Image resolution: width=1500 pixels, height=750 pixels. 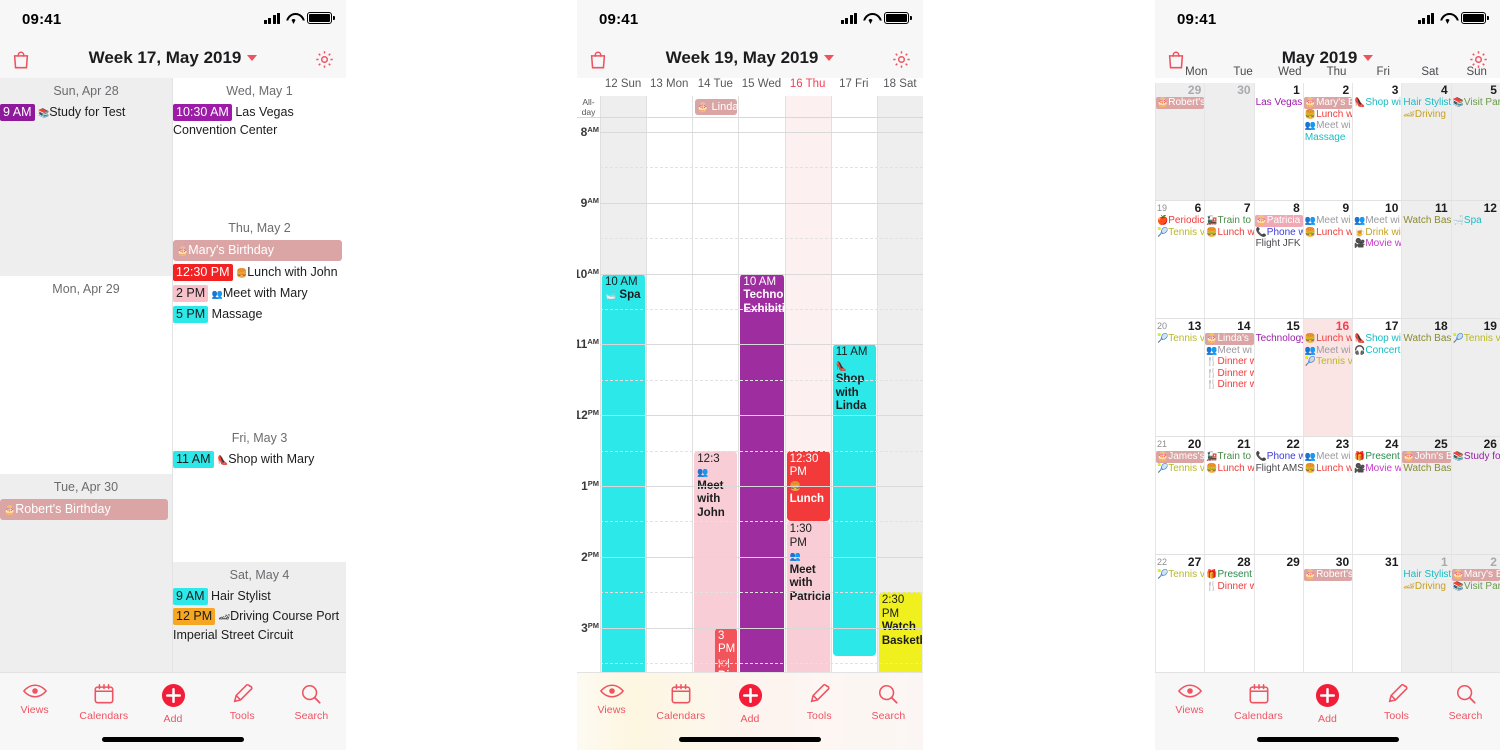 What do you see at coordinates (1279, 339) in the screenshot?
I see `month-event: Technology` at bounding box center [1279, 339].